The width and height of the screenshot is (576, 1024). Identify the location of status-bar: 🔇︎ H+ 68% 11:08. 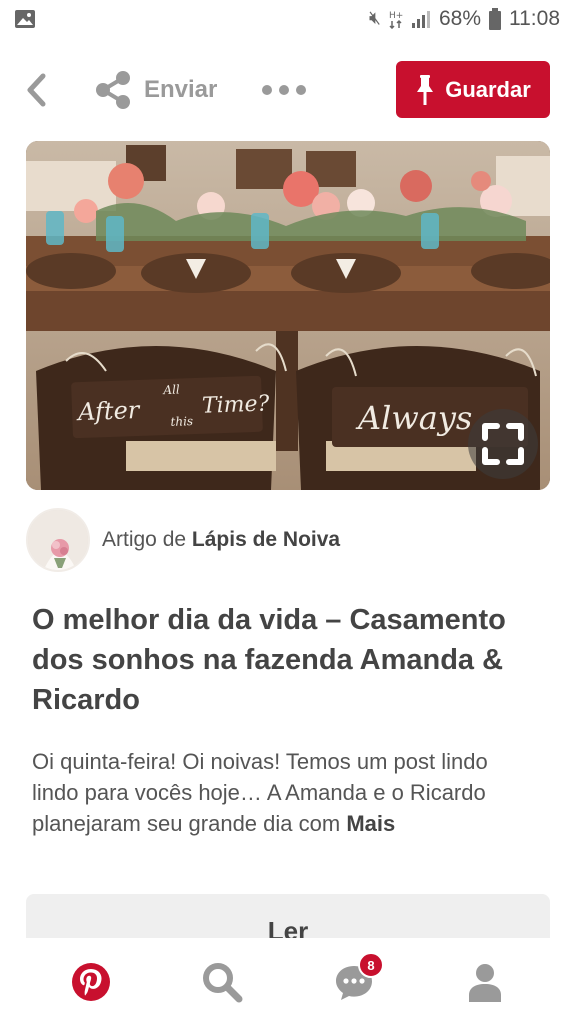
(288, 19).